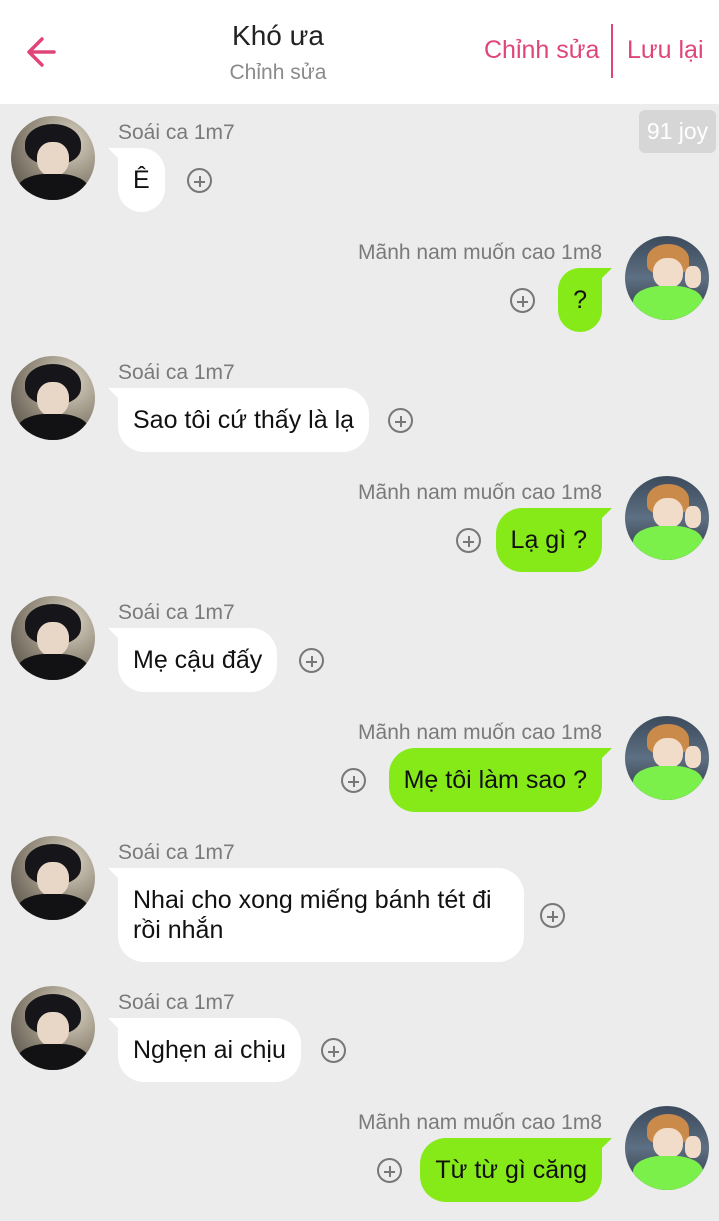  Describe the element at coordinates (192, 660) in the screenshot. I see `message-bubble: Mẹ cậu đấy` at that location.